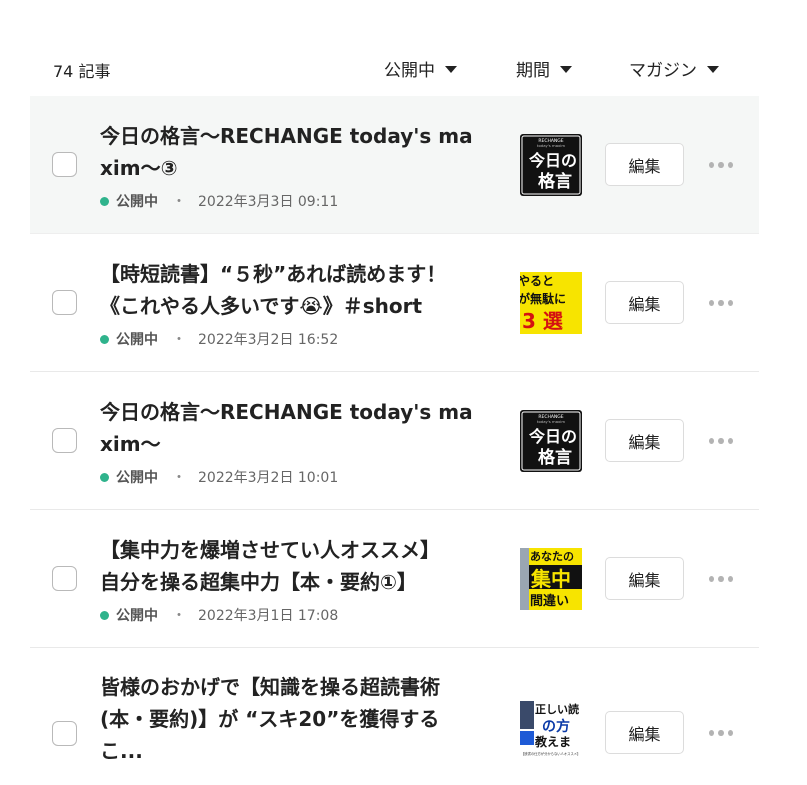 Image resolution: width=807 pixels, height=785 pixels. What do you see at coordinates (550, 753) in the screenshot?
I see `svg-text: 【読書の仕方が分からない人オススメ】` at bounding box center [550, 753].